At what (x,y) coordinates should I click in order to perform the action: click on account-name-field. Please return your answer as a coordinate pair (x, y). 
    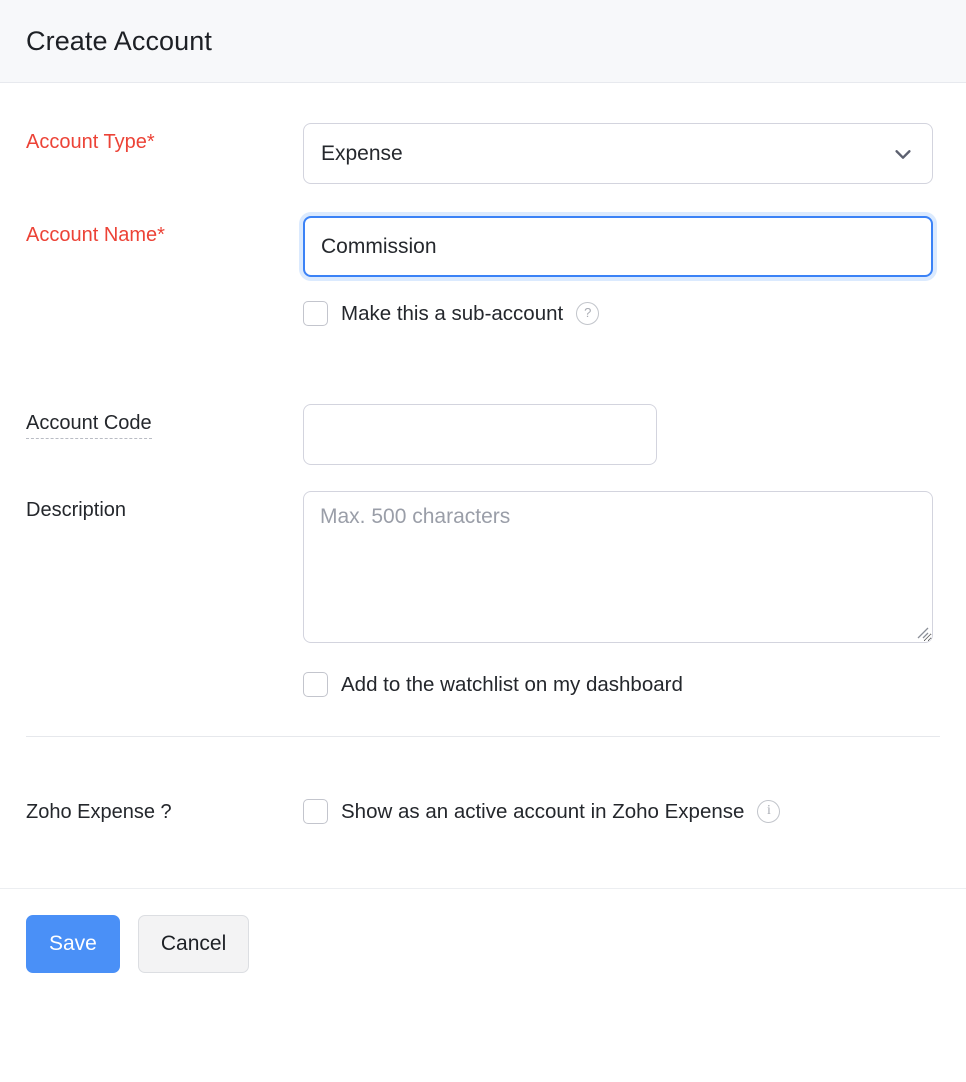
    Looking at the image, I should click on (621, 246).